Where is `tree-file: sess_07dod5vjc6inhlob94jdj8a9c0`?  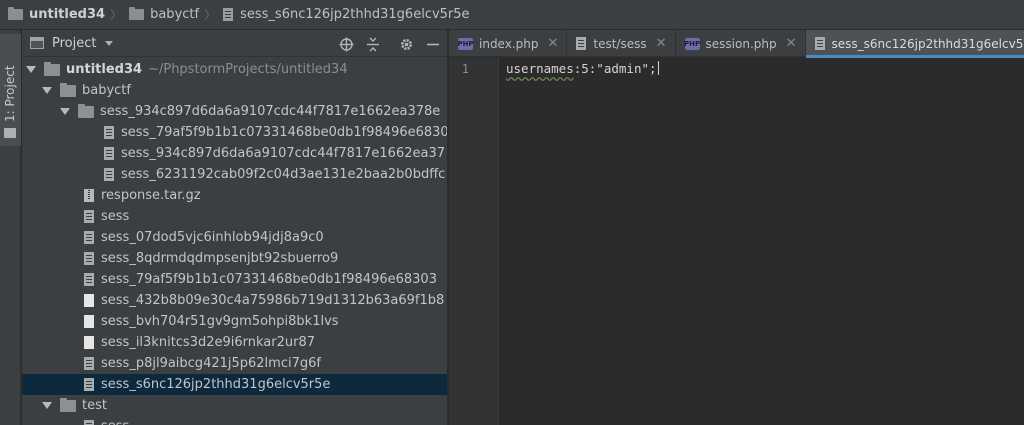 tree-file: sess_07dod5vjc6inhlob94jdj8a9c0 is located at coordinates (234, 237).